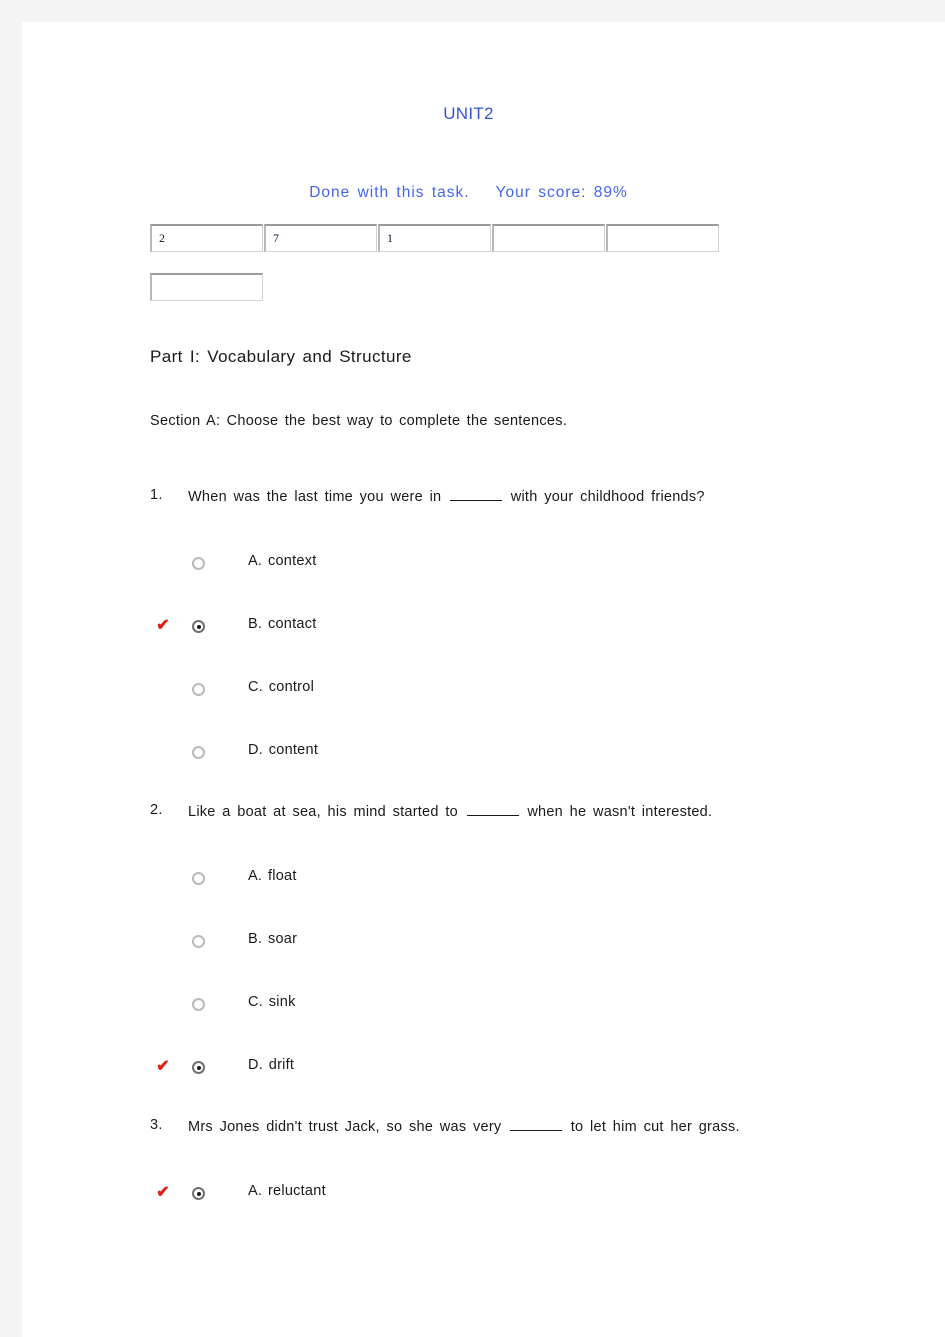 The image size is (945, 1337). What do you see at coordinates (273, 939) in the screenshot?
I see `option-label: B. soar` at bounding box center [273, 939].